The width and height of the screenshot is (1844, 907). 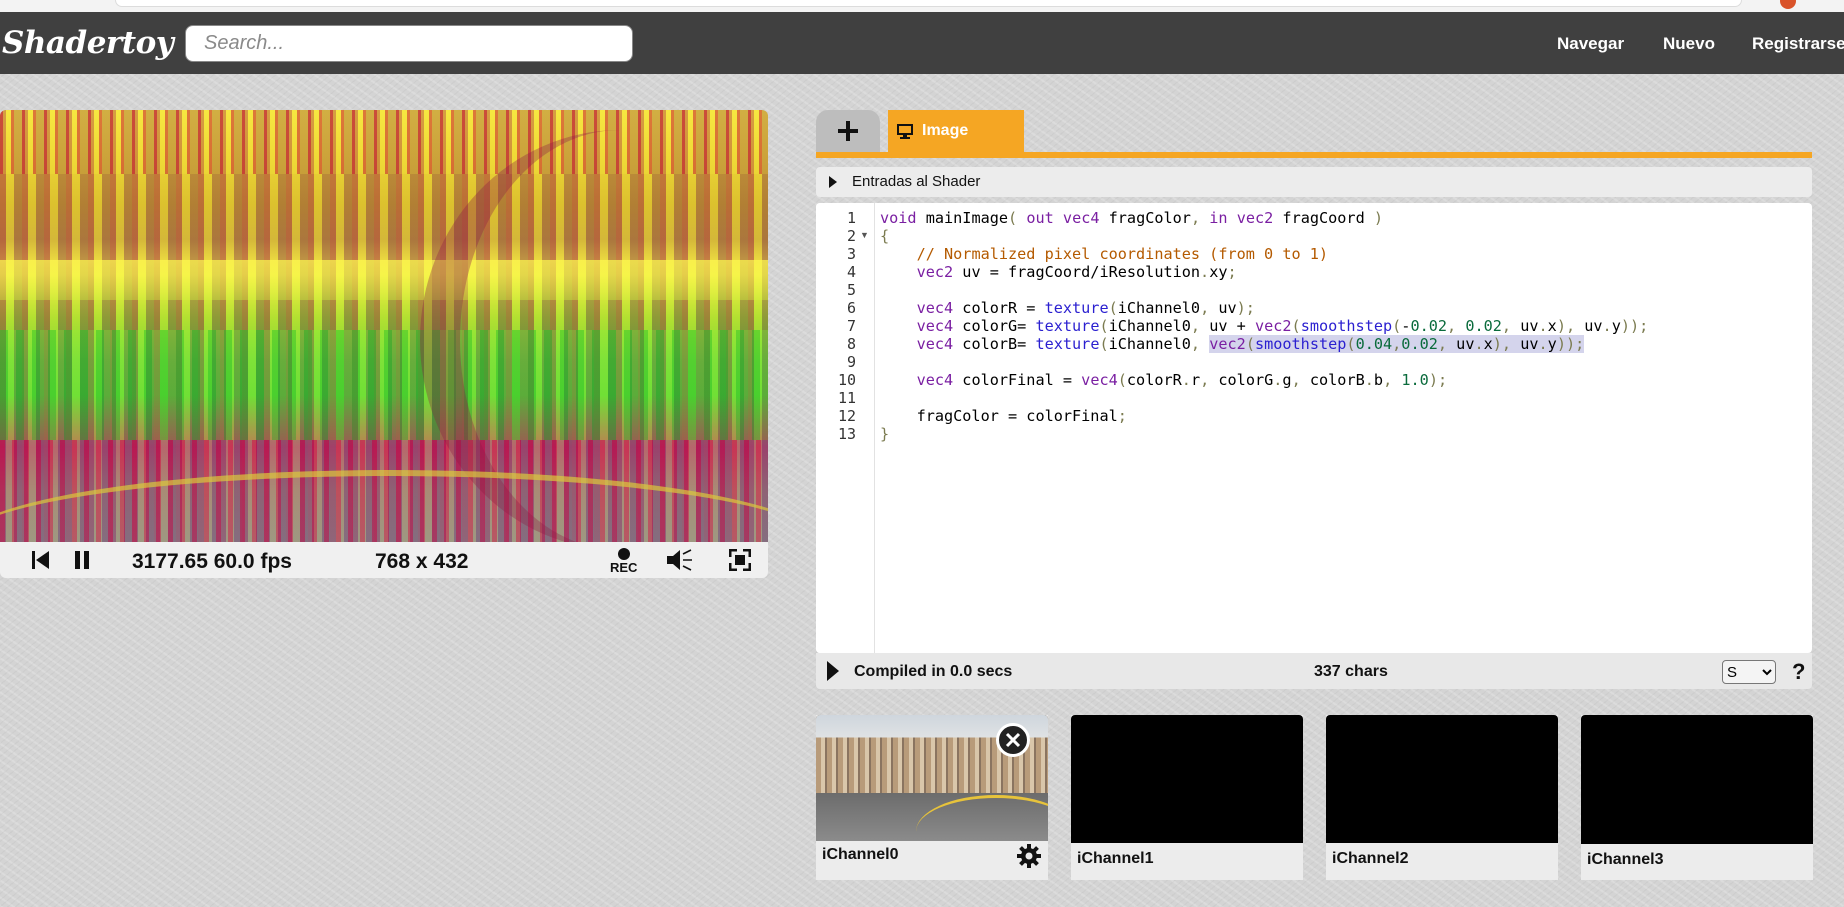 I want to click on line-number: 9, so click(x=851, y=362).